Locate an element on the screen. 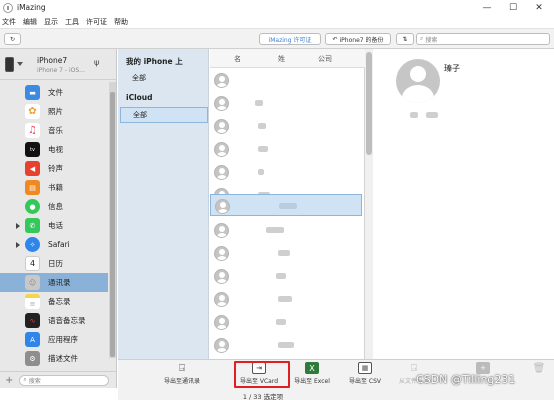 The height and width of the screenshot is (400, 554). refresh-button: ↻ is located at coordinates (12, 39).